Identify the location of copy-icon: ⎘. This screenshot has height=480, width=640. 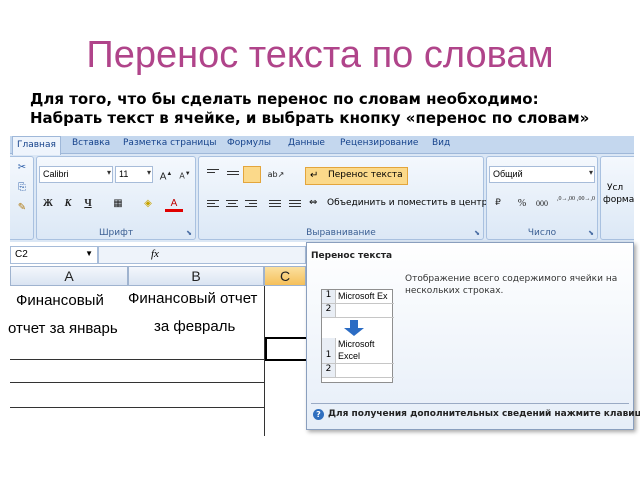
(22, 187).